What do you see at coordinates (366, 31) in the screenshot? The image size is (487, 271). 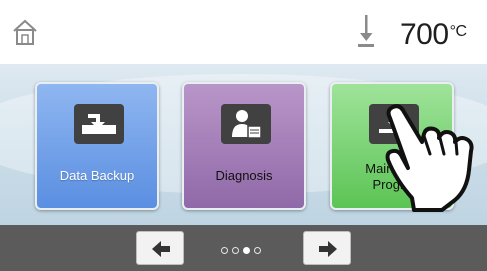 I see `temperature-probe-icon` at bounding box center [366, 31].